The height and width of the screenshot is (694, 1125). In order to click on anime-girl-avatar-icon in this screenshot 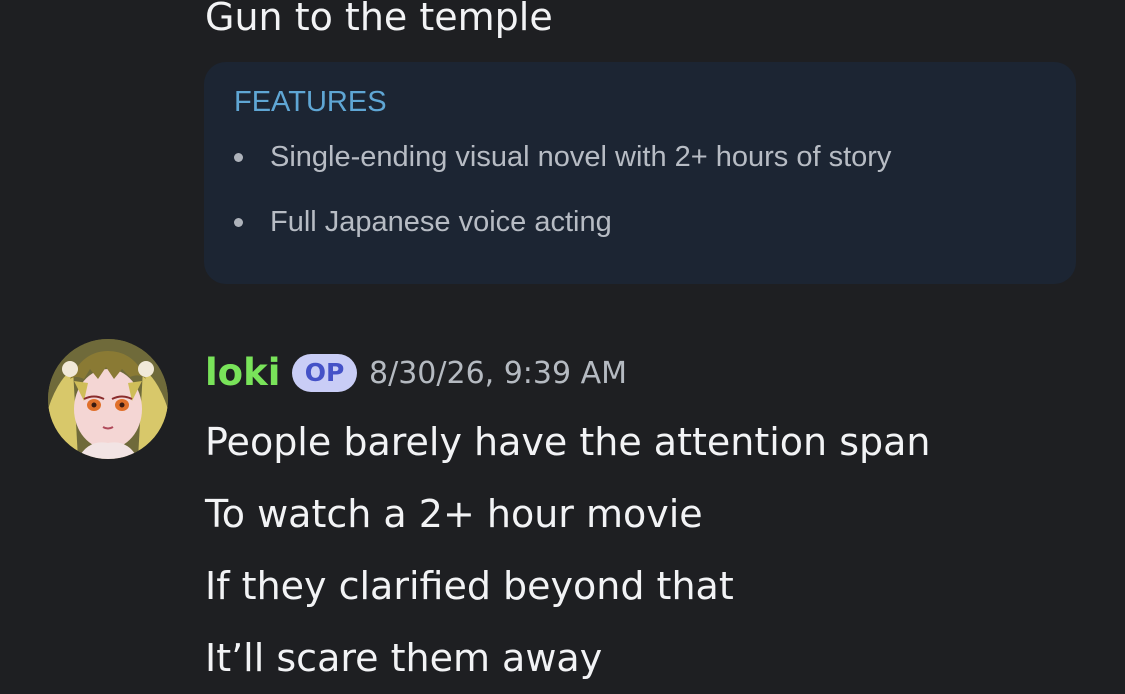, I will do `click(108, 399)`.